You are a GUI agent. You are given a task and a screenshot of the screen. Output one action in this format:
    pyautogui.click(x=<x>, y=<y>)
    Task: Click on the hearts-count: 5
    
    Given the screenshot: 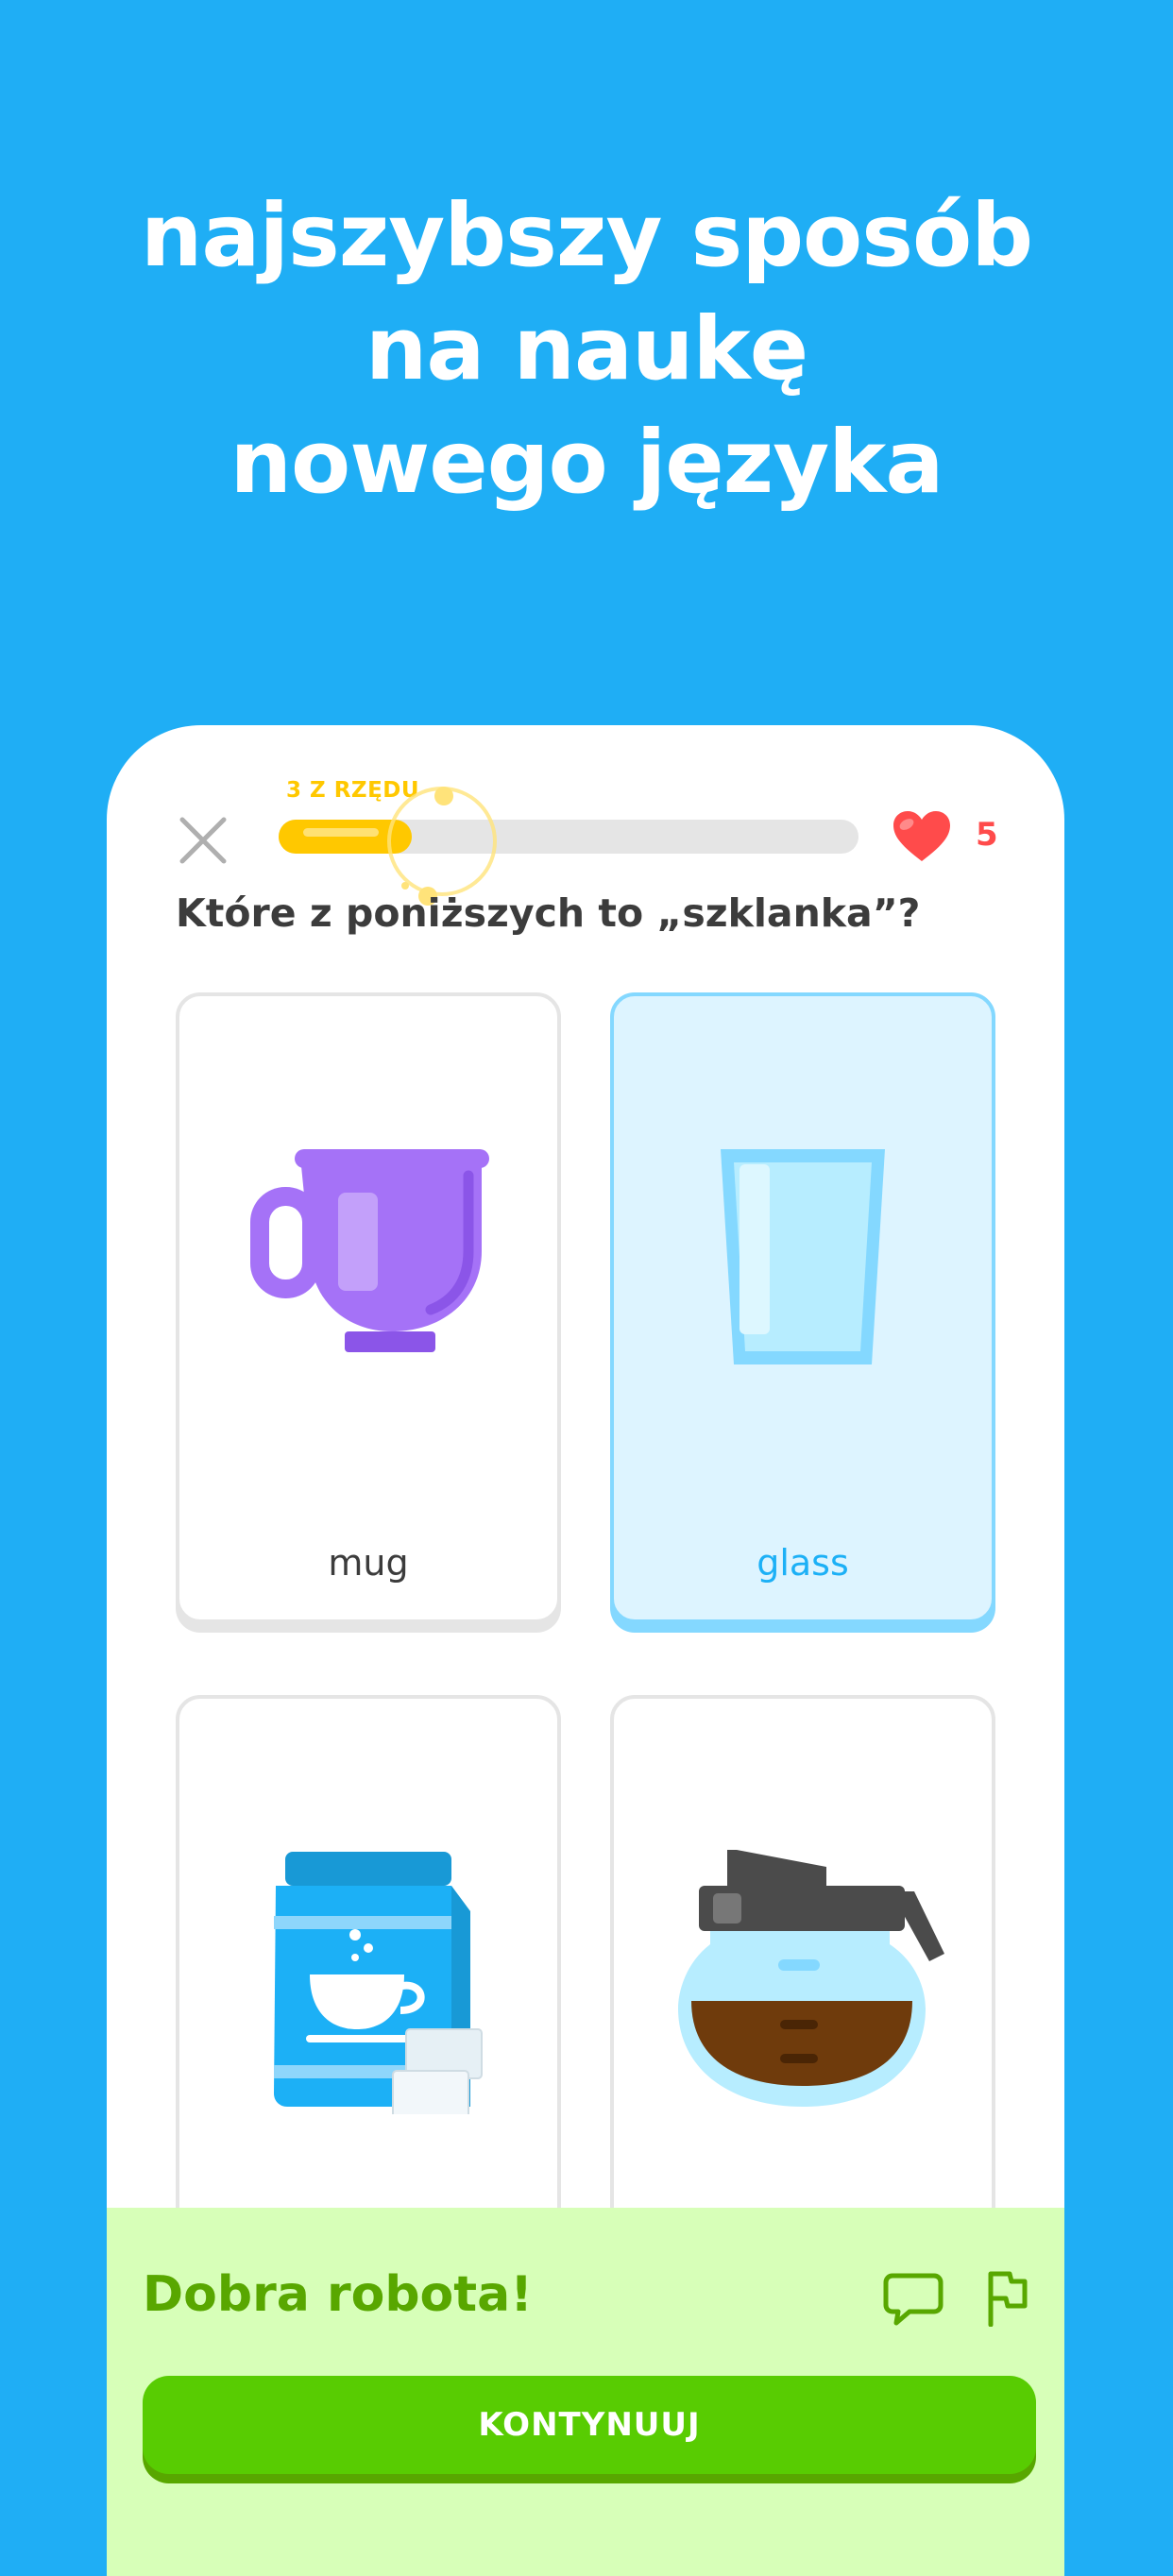 What is the action you would take?
    pyautogui.click(x=987, y=835)
    